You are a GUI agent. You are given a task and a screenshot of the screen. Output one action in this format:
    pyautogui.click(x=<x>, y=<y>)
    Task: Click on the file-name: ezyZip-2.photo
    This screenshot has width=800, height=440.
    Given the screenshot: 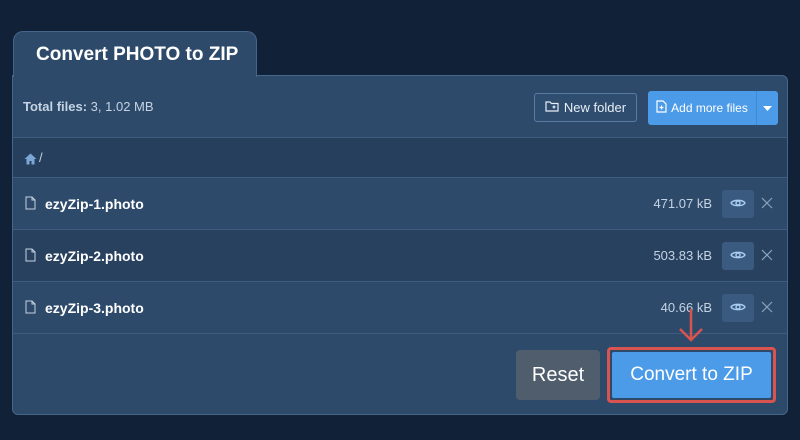 What is the action you would take?
    pyautogui.click(x=94, y=256)
    